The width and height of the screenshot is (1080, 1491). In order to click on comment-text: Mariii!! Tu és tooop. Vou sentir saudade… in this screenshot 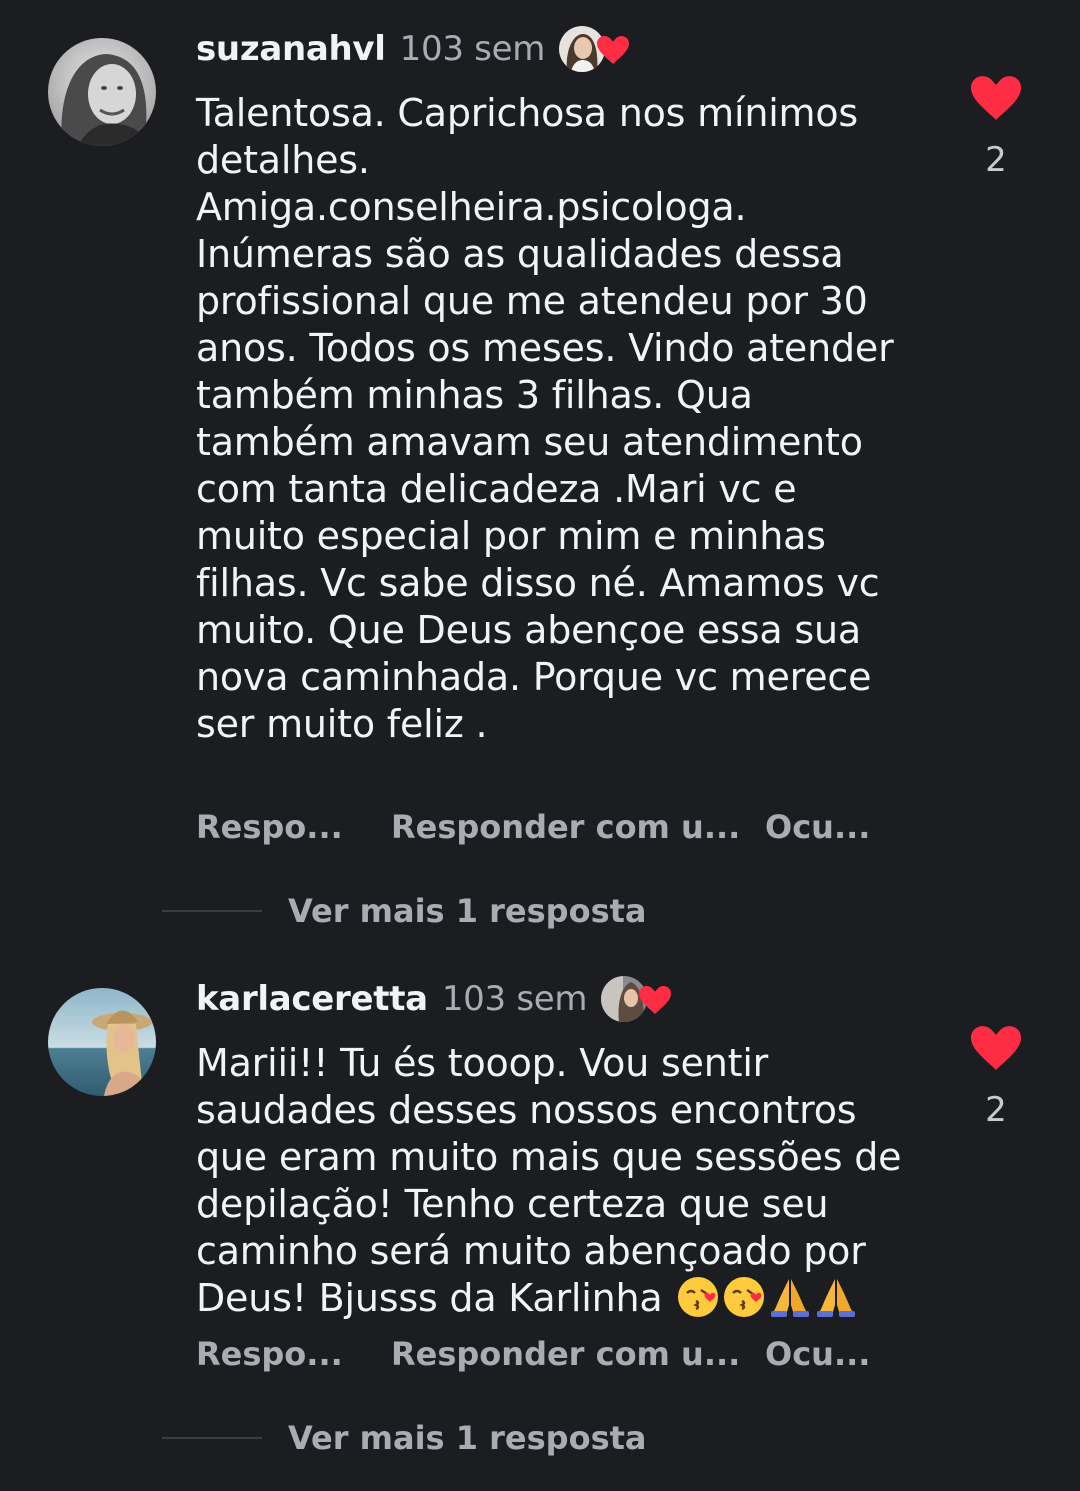, I will do `click(556, 1181)`.